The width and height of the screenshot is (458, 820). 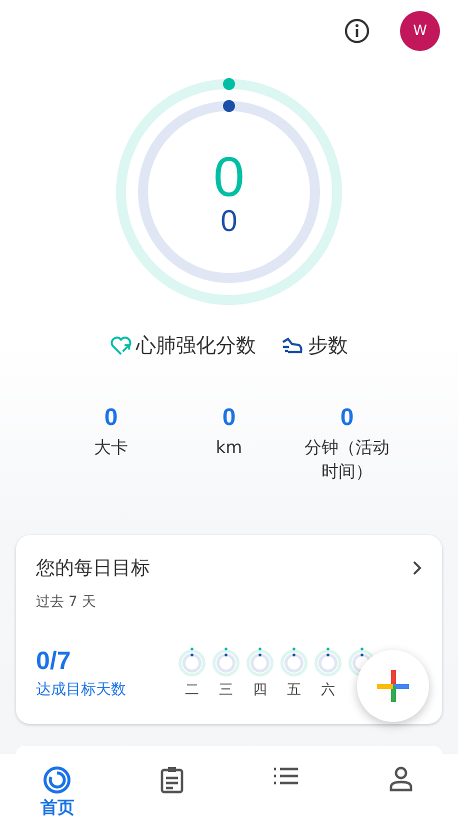 I want to click on goal-count: 0/7, so click(x=54, y=661).